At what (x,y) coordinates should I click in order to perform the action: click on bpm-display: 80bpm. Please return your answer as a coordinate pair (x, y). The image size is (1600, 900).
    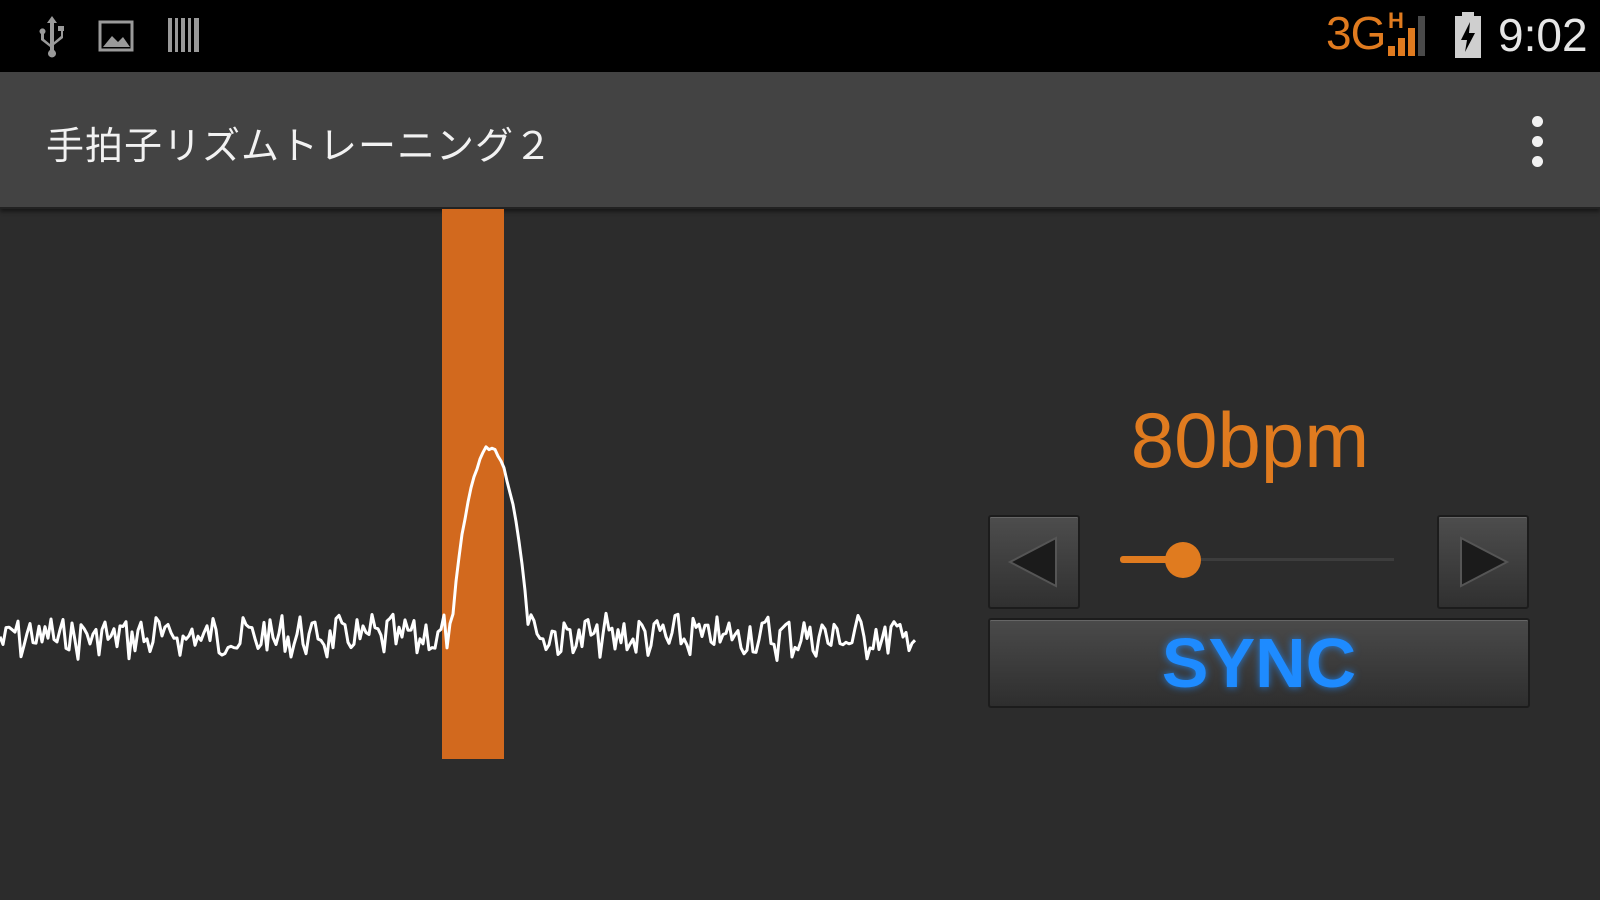
    Looking at the image, I should click on (1250, 440).